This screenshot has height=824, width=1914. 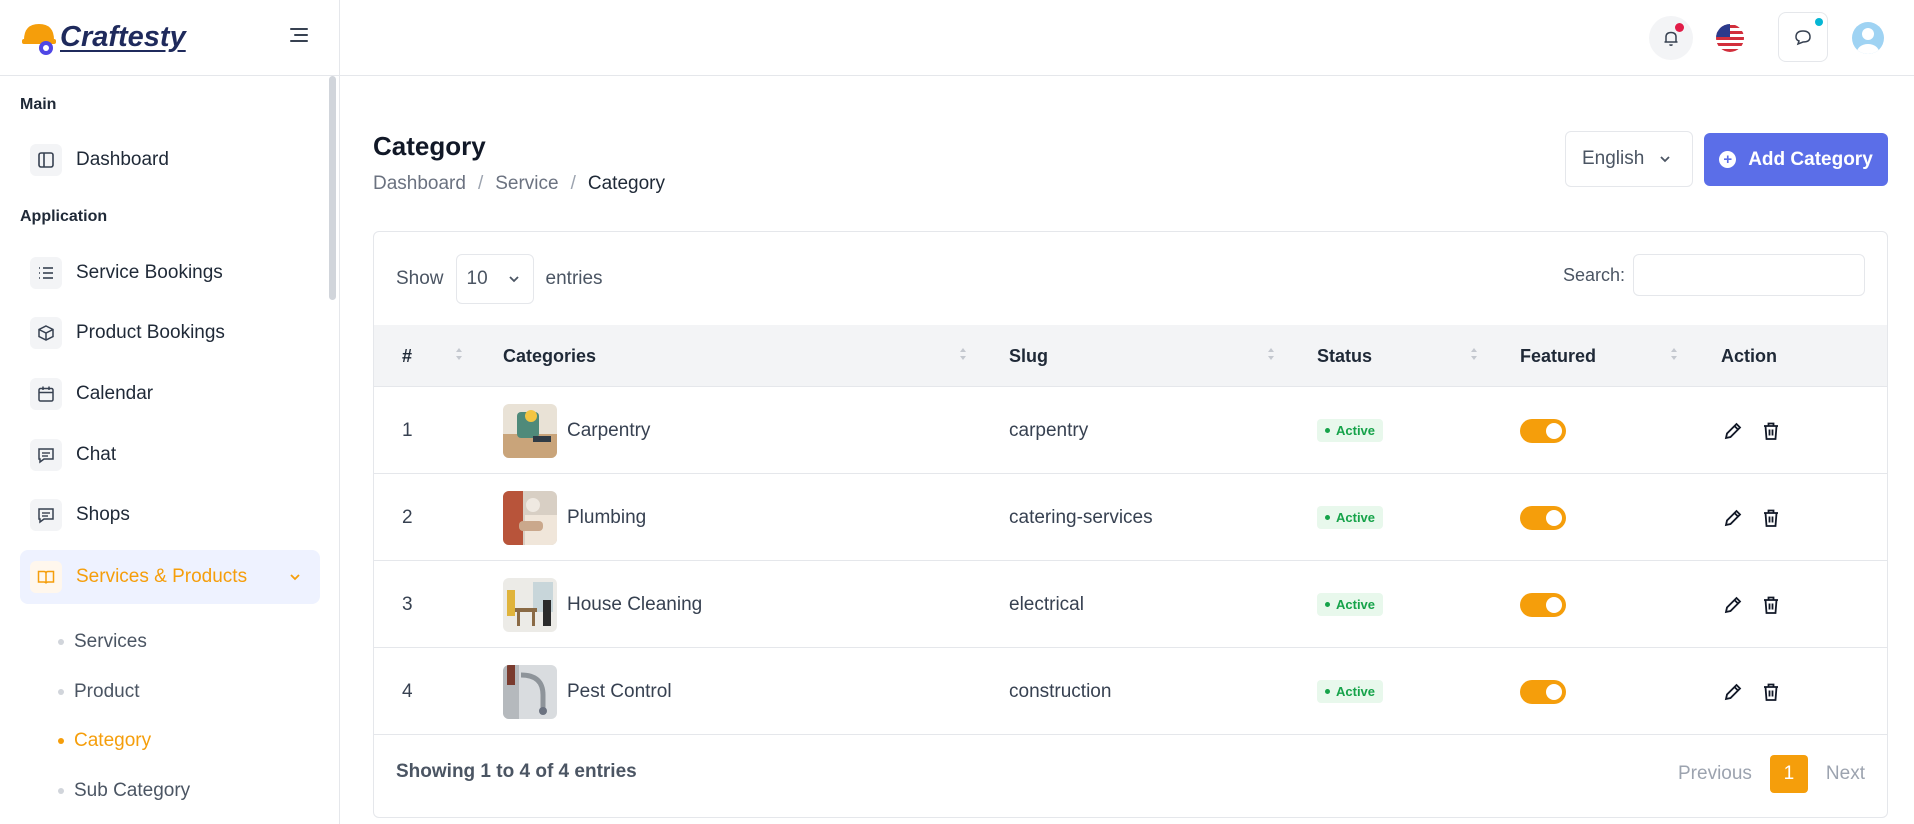 I want to click on notification-button, so click(x=1671, y=38).